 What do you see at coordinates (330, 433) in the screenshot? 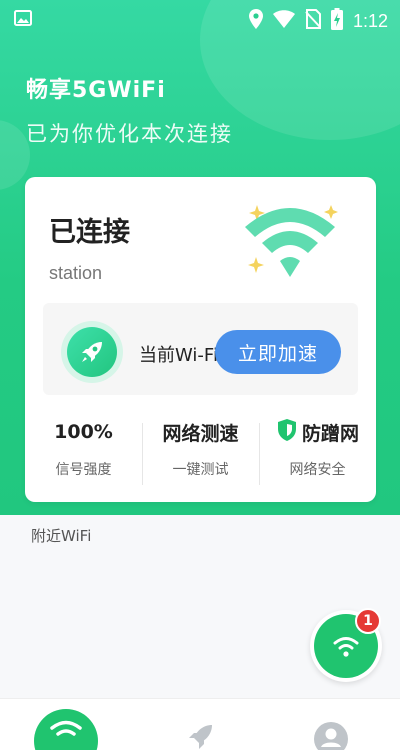
I see `anti-leech-title: 防蹭网` at bounding box center [330, 433].